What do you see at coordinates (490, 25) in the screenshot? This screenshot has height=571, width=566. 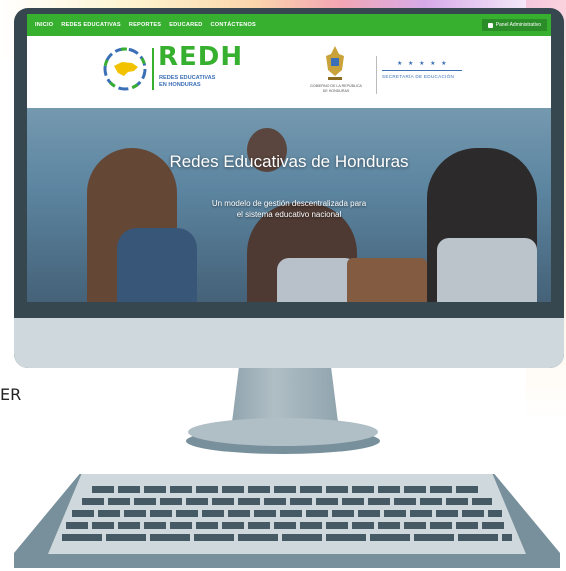 I see `lock-icon` at bounding box center [490, 25].